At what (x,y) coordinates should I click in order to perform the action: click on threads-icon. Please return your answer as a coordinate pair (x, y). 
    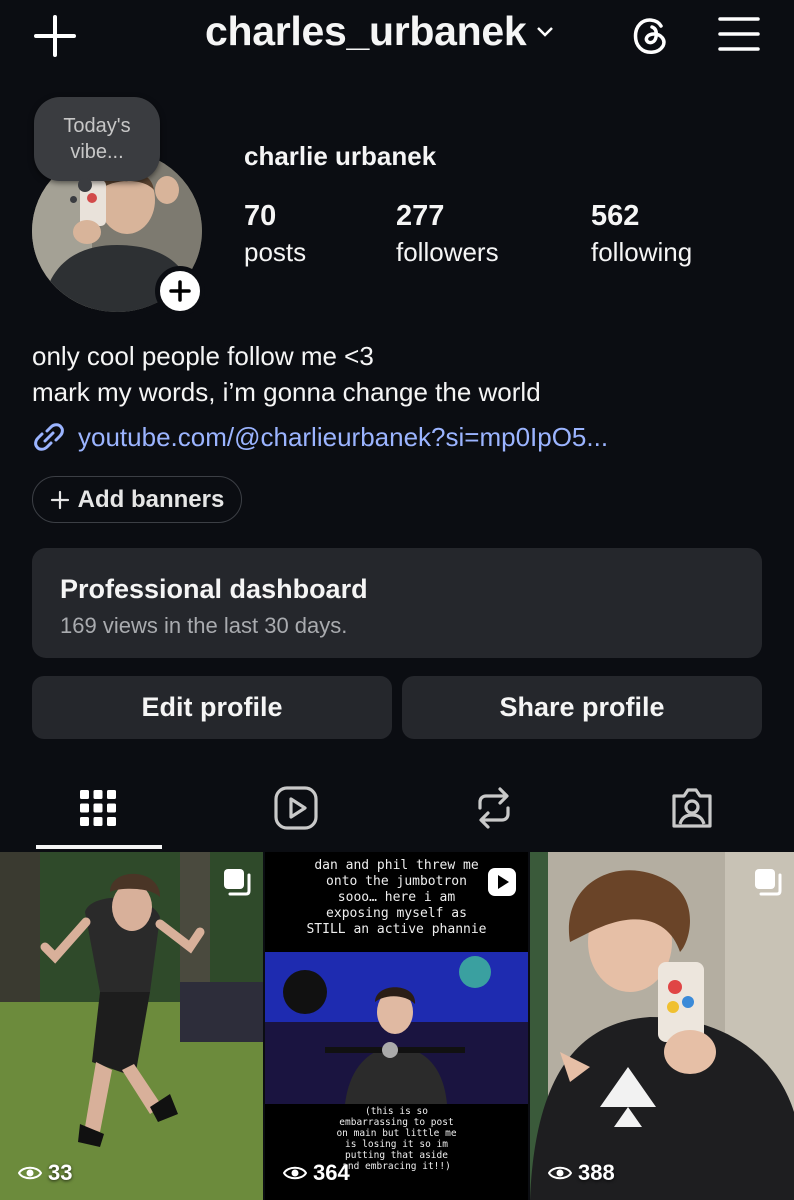
    Looking at the image, I should click on (649, 36).